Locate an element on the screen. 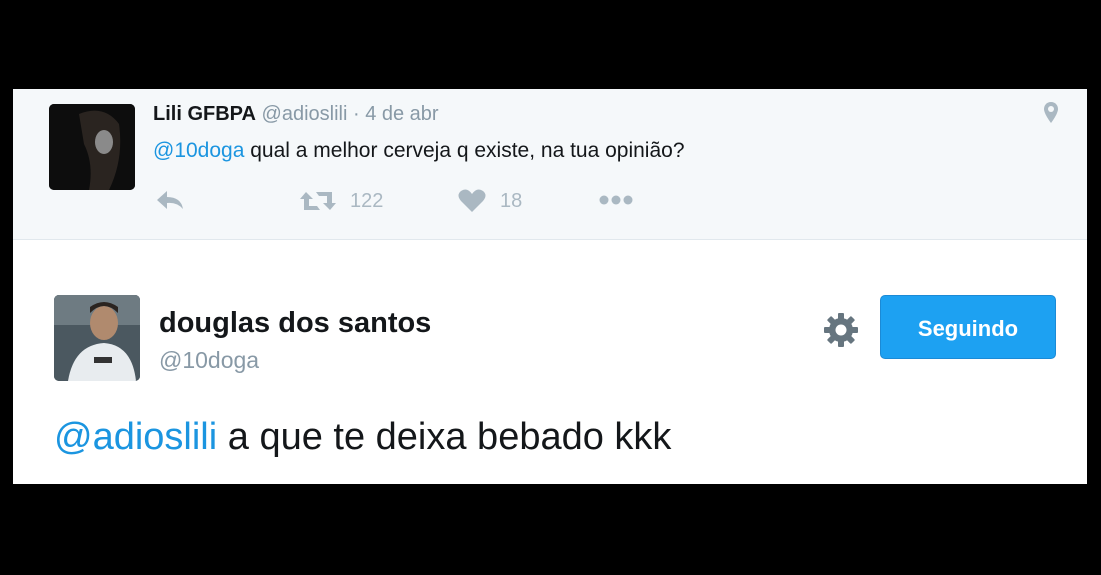 The width and height of the screenshot is (1101, 575). parent-mention-link: @10doga is located at coordinates (198, 150).